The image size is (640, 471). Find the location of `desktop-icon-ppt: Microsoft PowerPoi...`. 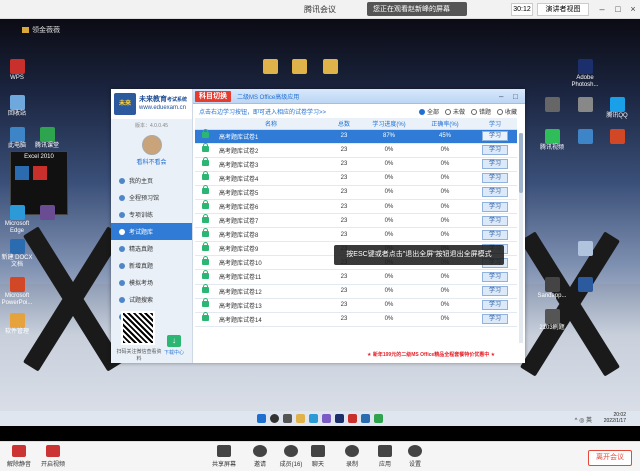

desktop-icon-ppt: Microsoft PowerPoi... is located at coordinates (17, 292).